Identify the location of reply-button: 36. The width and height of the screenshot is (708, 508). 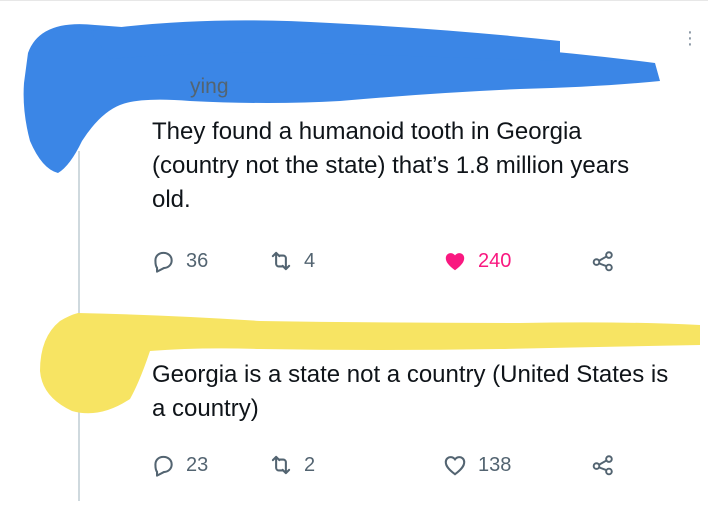
(179, 261).